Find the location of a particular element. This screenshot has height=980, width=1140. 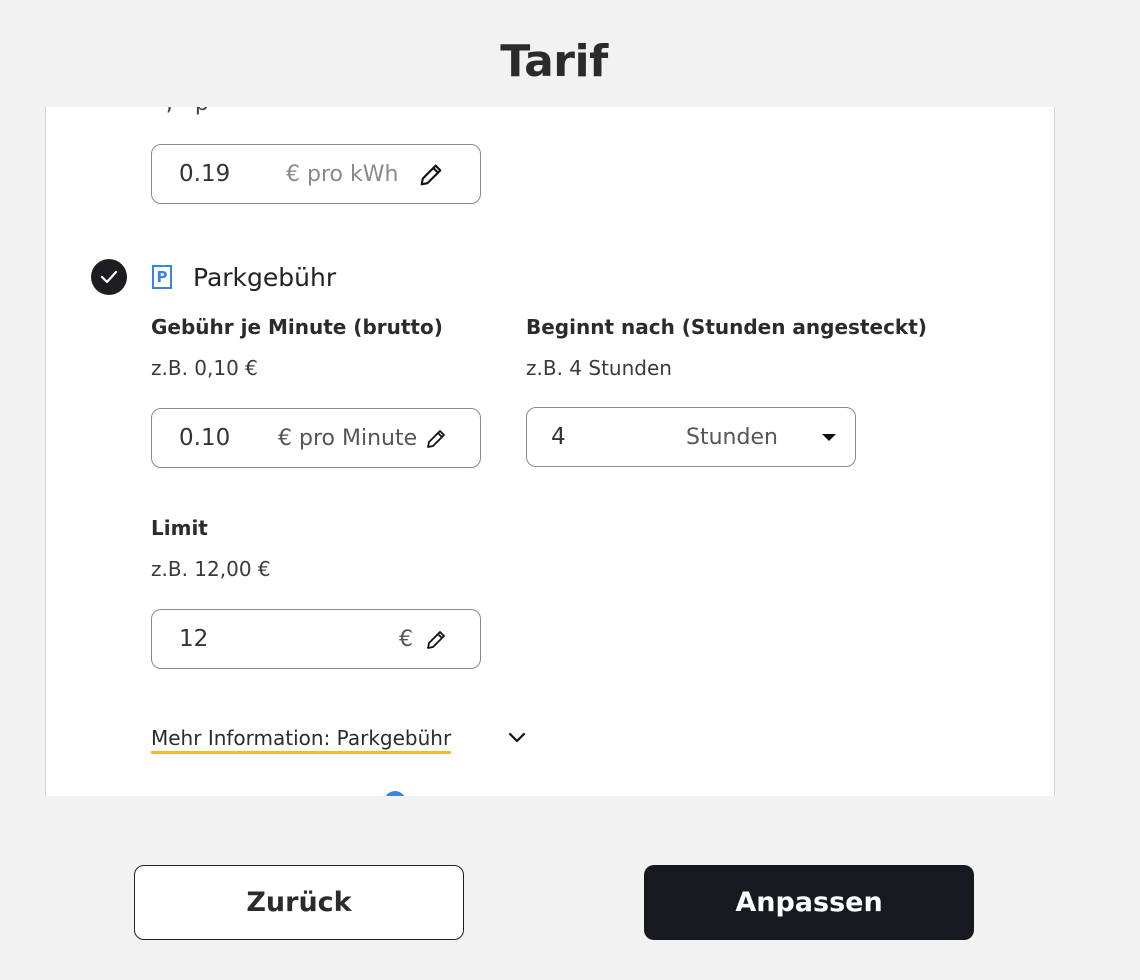

clipped-label: - , - p is located at coordinates (180, 111).